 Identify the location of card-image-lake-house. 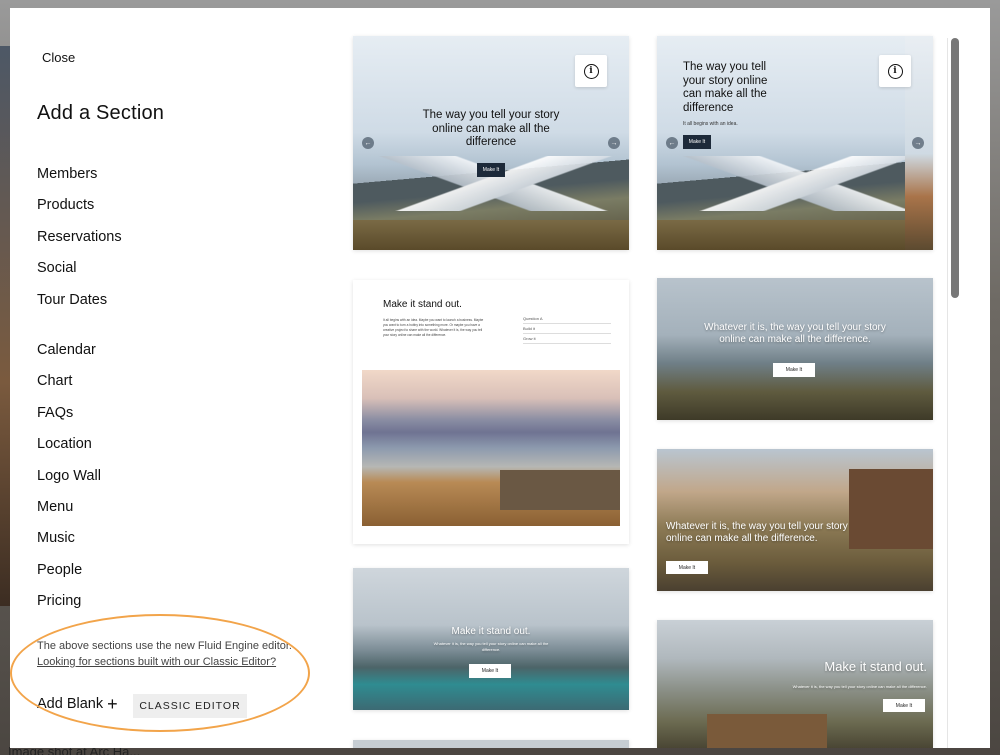
(491, 448).